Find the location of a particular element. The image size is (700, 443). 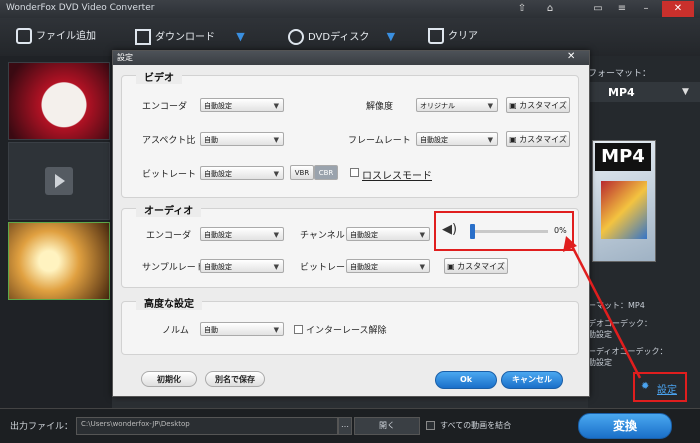

annotation-arrow is located at coordinates (602, 307).